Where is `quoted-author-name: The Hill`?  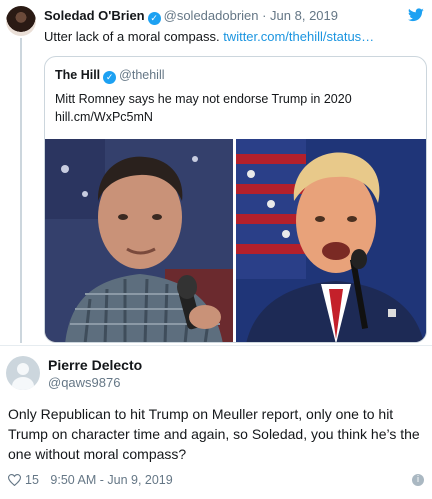
quoted-author-name: The Hill is located at coordinates (78, 75).